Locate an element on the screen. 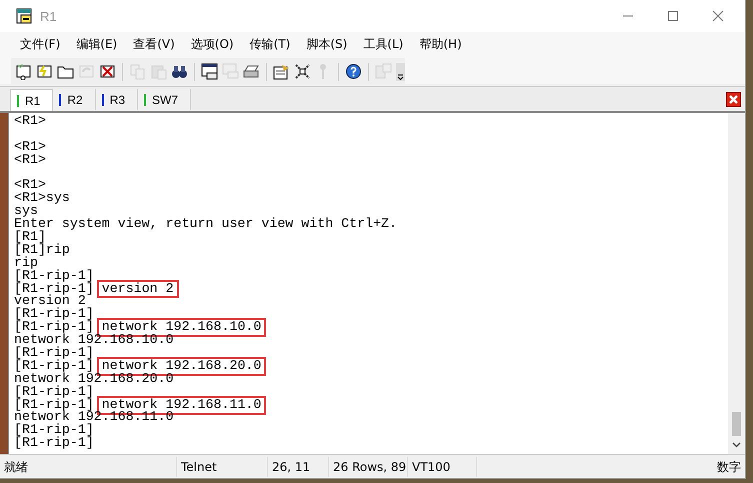  disconnect-icon is located at coordinates (107, 71).